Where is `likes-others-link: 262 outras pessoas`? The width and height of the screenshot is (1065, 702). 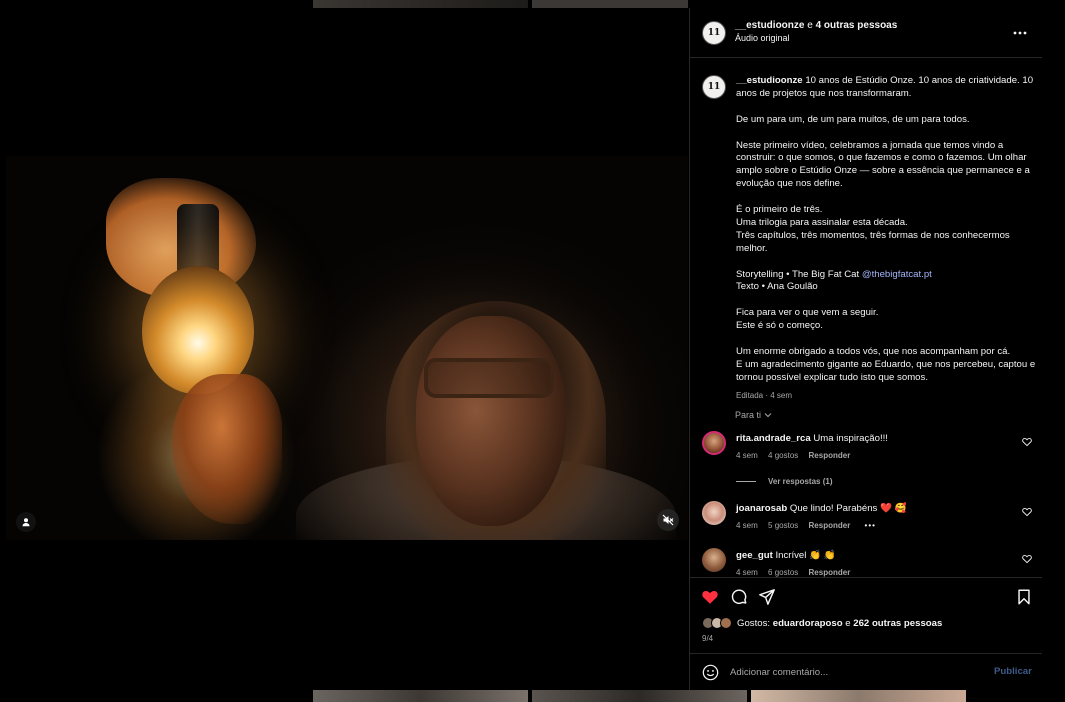 likes-others-link: 262 outras pessoas is located at coordinates (897, 623).